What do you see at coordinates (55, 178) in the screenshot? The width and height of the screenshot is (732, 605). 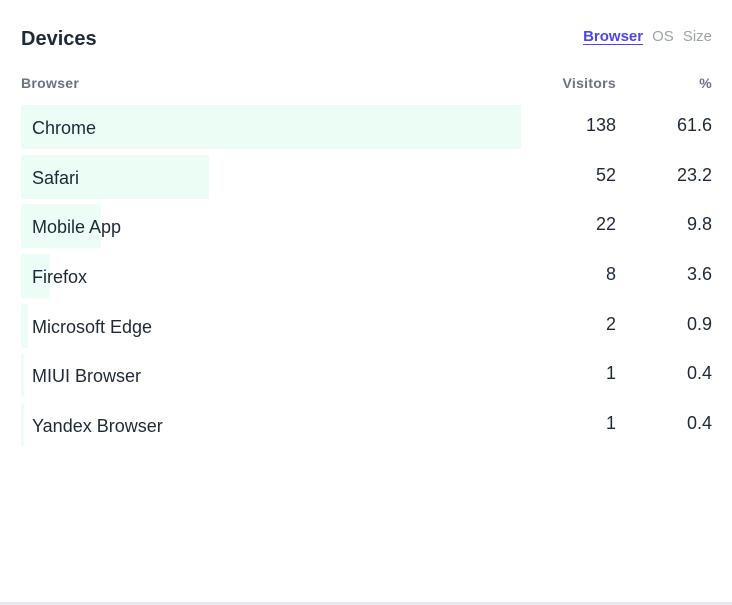 I see `browser-name: Safari` at bounding box center [55, 178].